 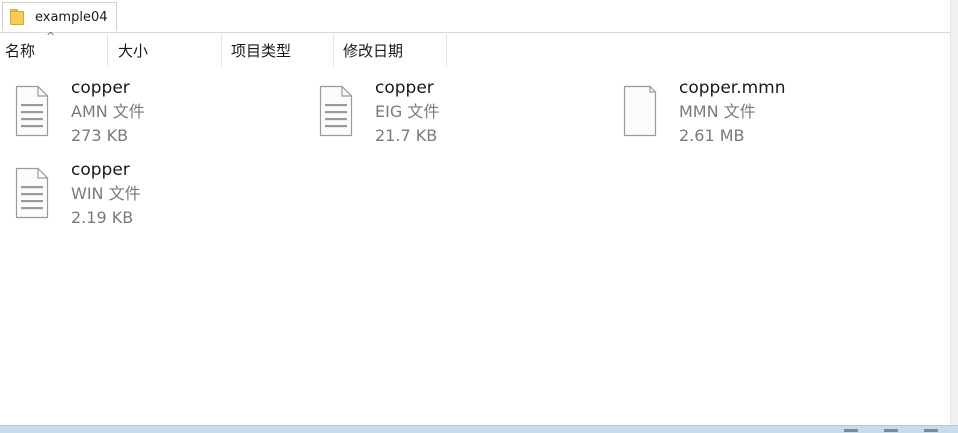 I want to click on file-item: copper AMN 文件 273 KB, so click(x=140, y=115).